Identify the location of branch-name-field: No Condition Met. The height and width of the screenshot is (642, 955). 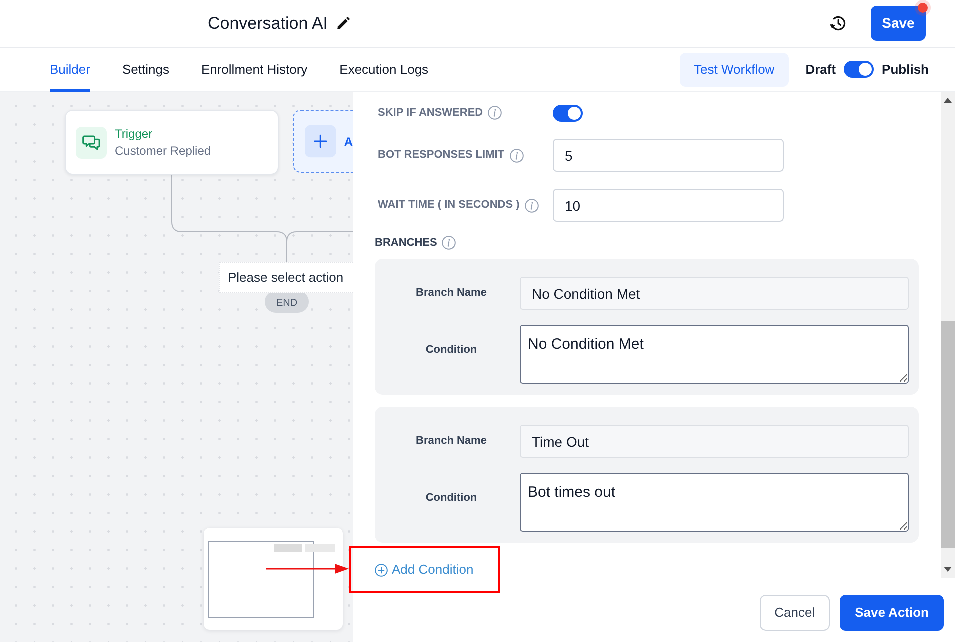
(714, 293).